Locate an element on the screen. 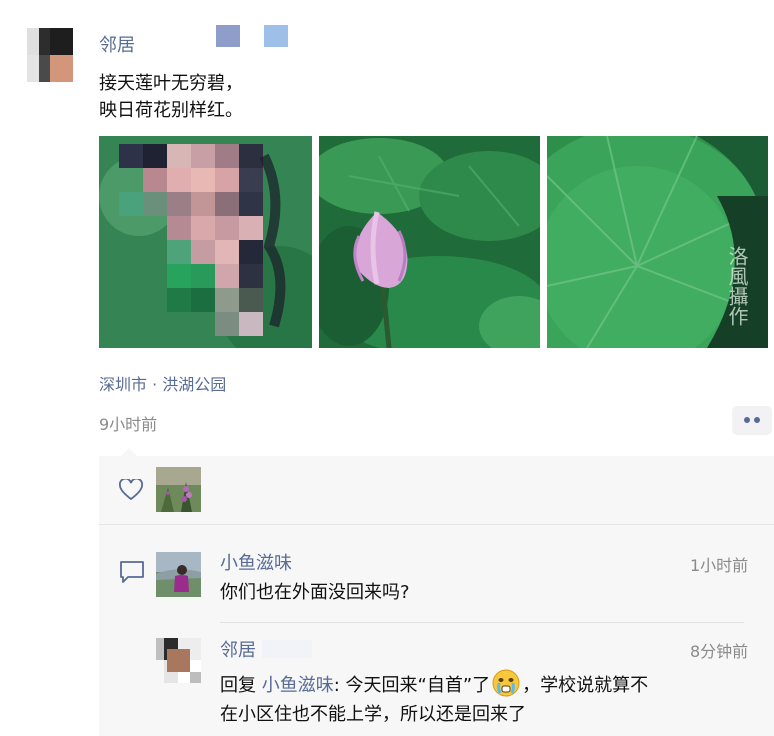  post-text-line: 接天莲叶无穷碧， is located at coordinates (171, 83).